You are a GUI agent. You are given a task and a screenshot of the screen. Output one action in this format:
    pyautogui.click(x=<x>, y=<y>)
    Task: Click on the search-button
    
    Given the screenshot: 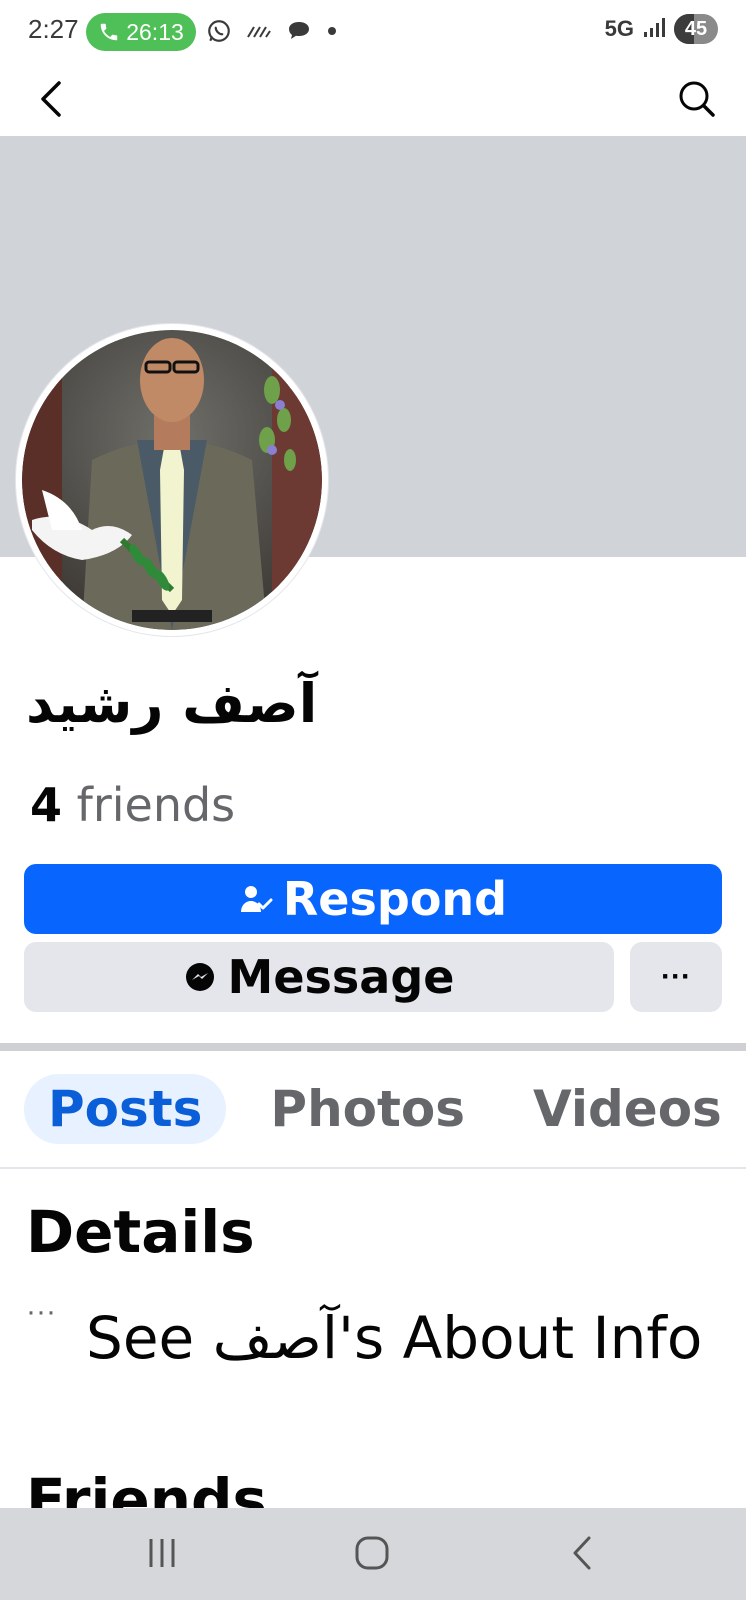 What is the action you would take?
    pyautogui.click(x=697, y=99)
    